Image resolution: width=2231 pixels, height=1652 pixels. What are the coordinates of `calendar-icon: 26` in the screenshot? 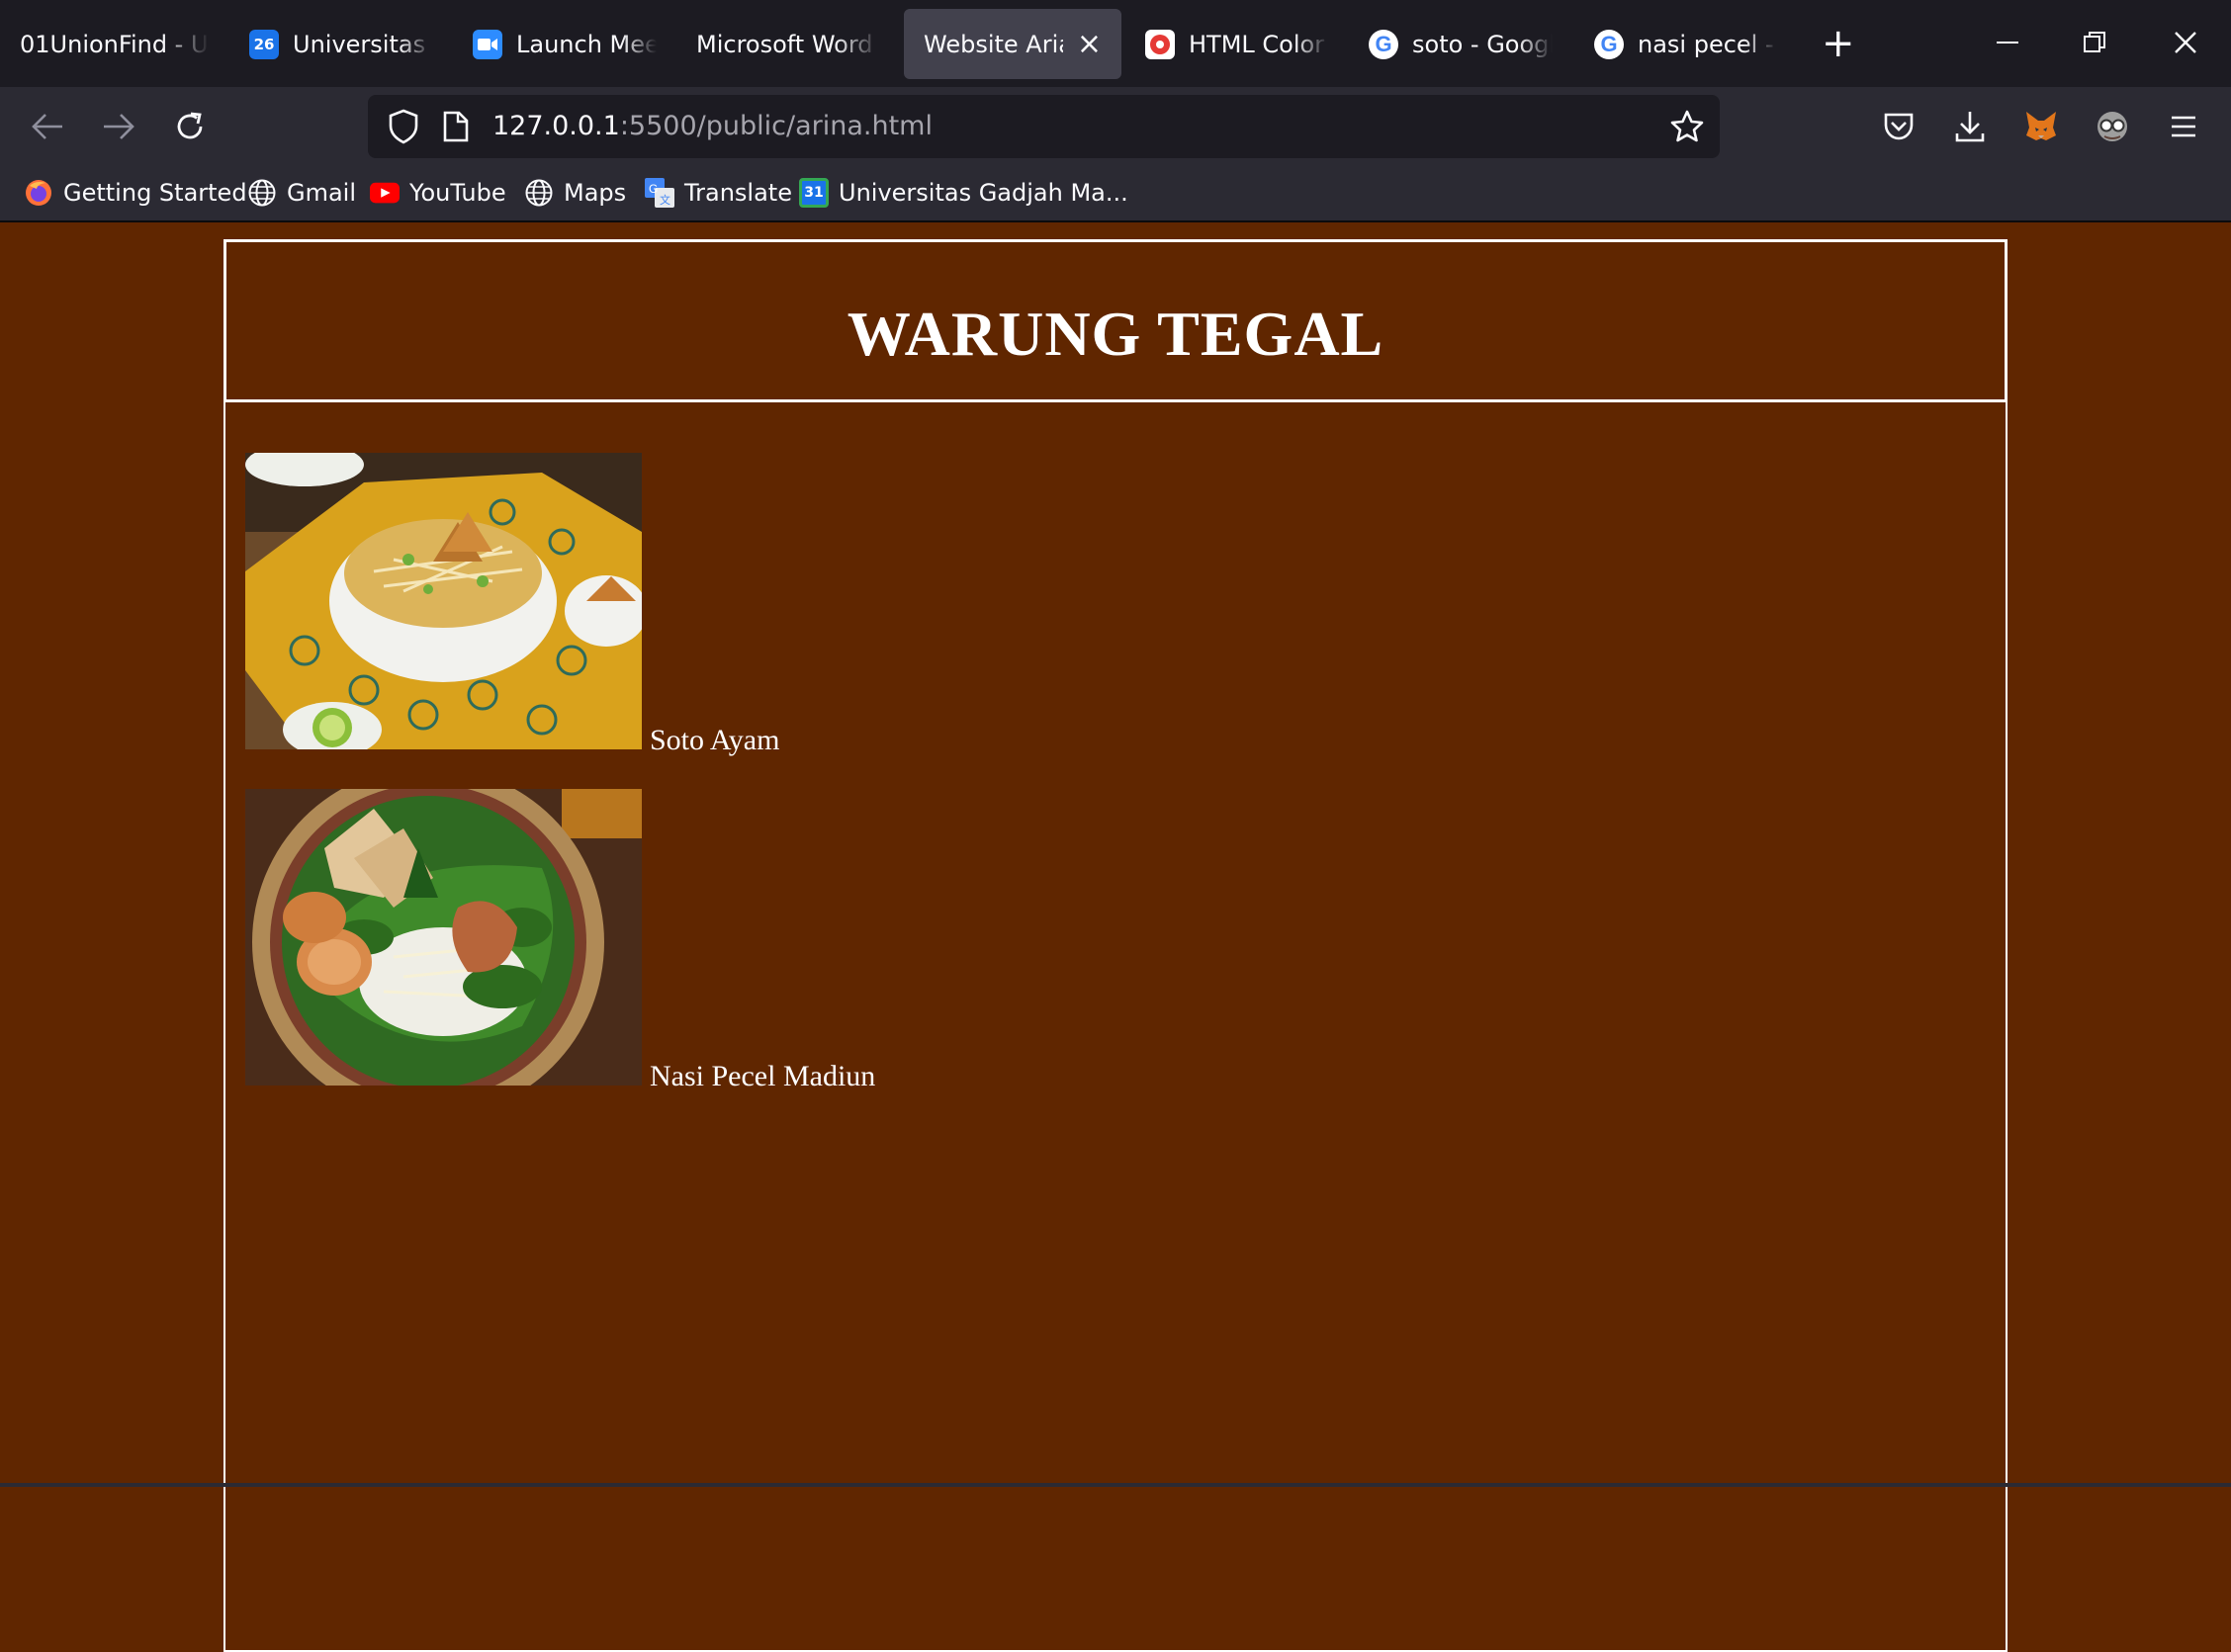 It's located at (264, 44).